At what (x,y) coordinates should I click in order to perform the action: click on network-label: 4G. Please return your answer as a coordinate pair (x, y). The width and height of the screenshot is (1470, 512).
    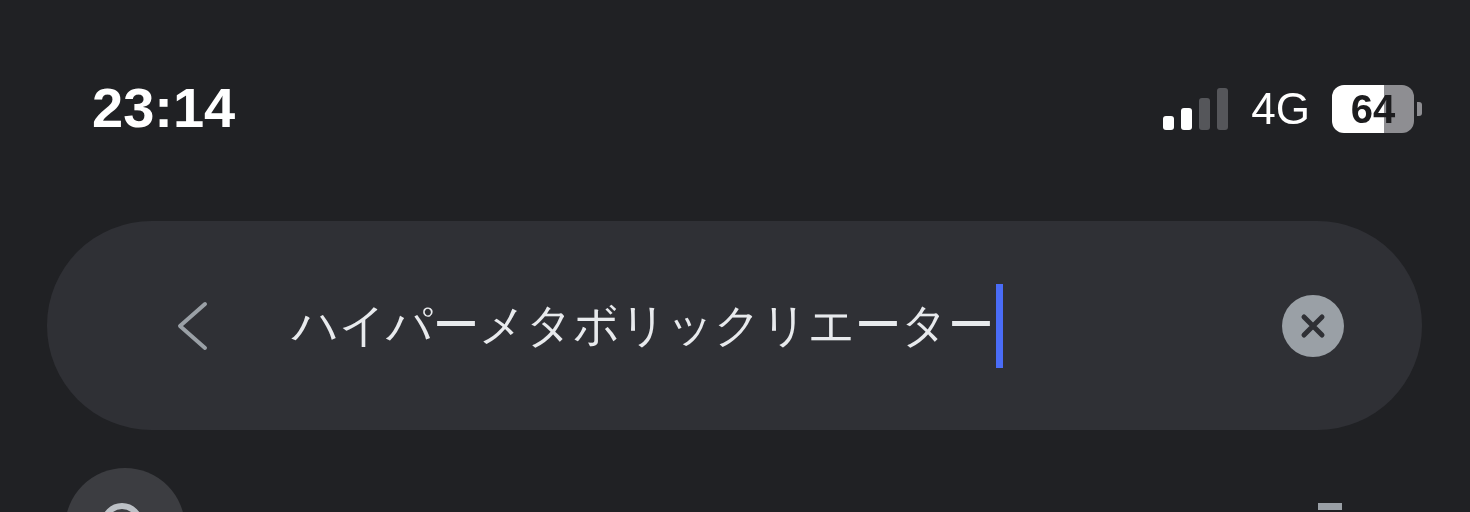
    Looking at the image, I should click on (1280, 109).